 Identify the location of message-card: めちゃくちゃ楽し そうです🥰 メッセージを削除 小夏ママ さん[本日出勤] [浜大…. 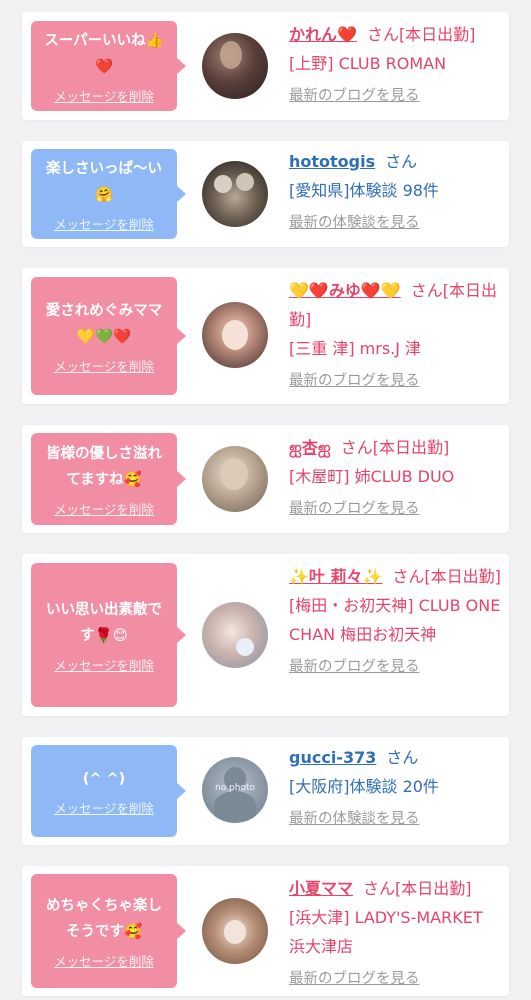
(265, 931).